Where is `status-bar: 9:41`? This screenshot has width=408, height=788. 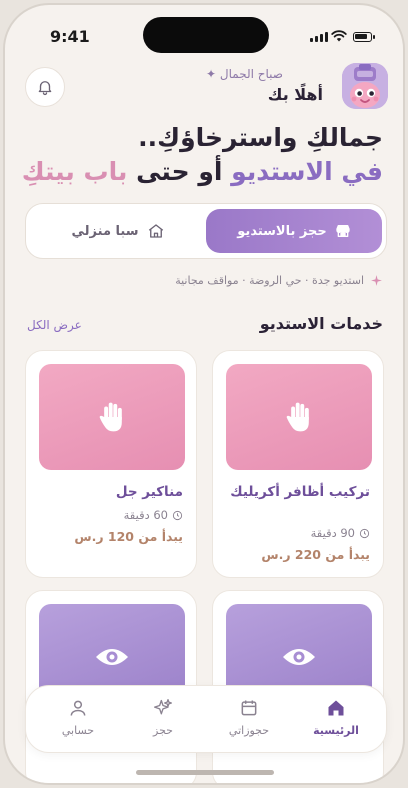 status-bar: 9:41 is located at coordinates (204, 34).